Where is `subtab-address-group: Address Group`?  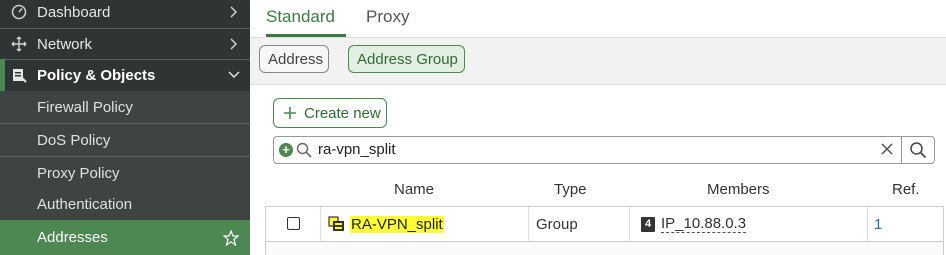 subtab-address-group: Address Group is located at coordinates (406, 59).